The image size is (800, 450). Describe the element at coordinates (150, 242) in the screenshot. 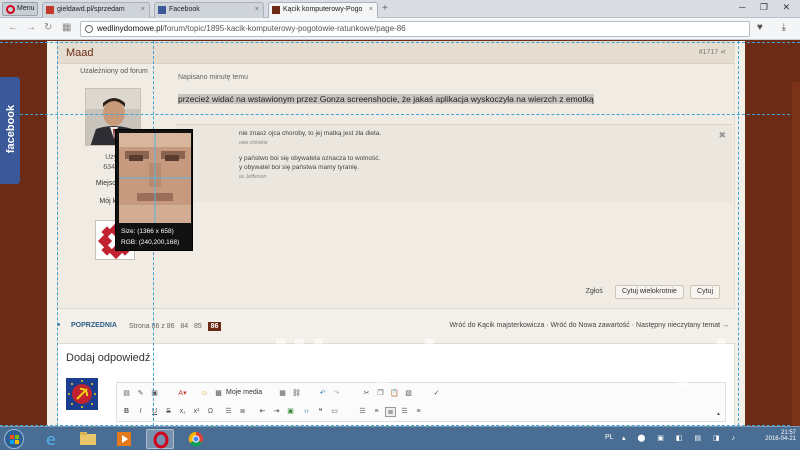

I see `magnifier-rgb: RGB: (240,200,168)` at that location.